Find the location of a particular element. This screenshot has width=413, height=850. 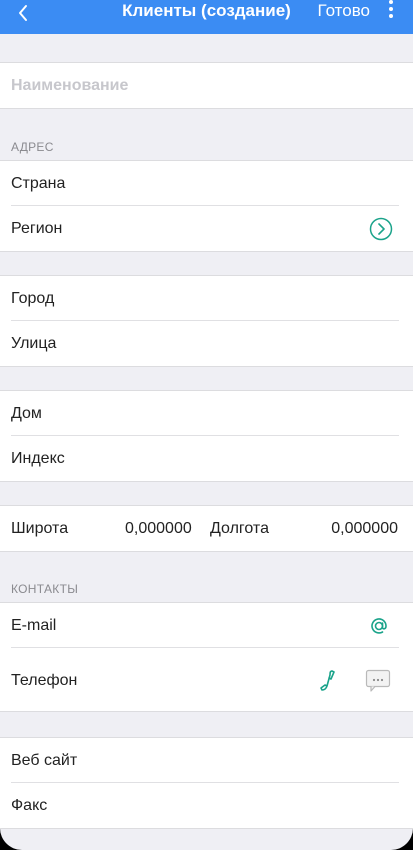

message-icon is located at coordinates (378, 680).